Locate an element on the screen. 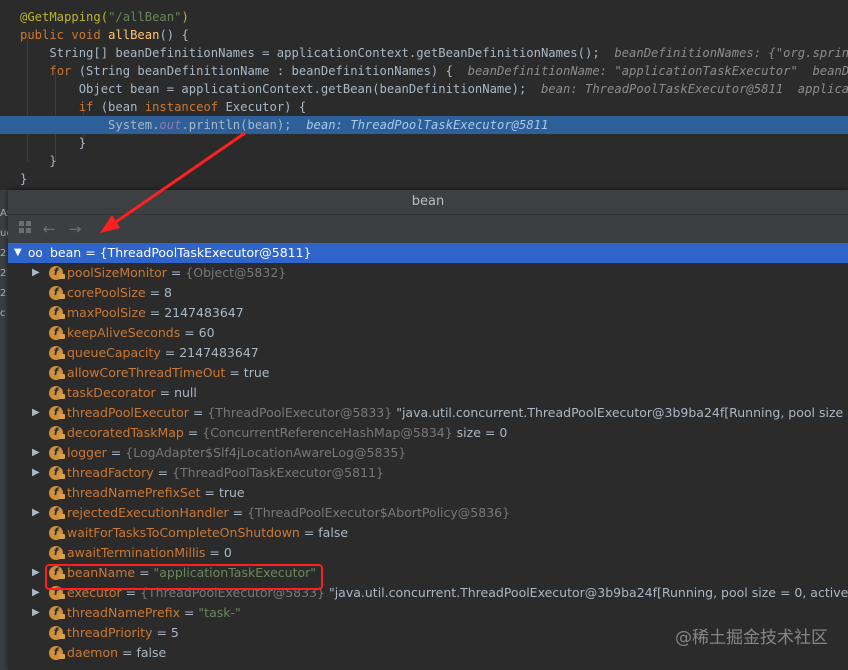 The height and width of the screenshot is (670, 848). field-name: allowCoreThreadTimeOut is located at coordinates (146, 372).